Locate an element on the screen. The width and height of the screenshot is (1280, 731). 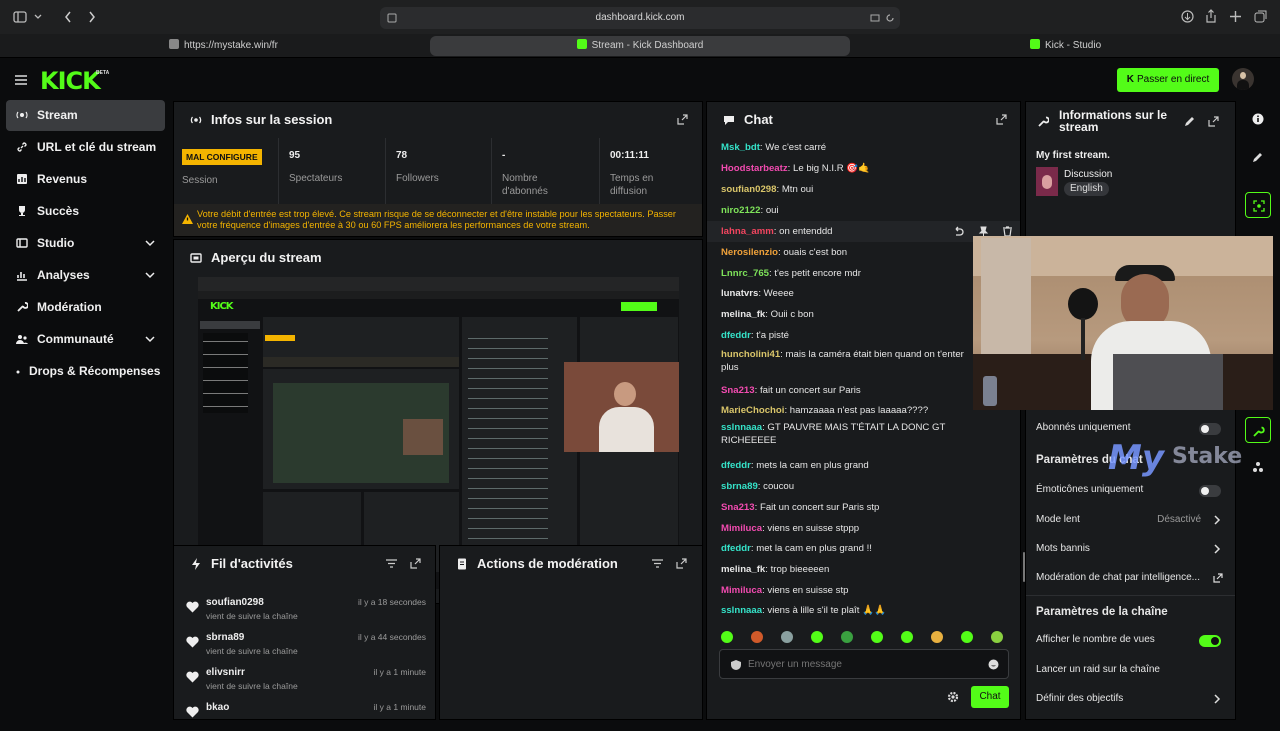
sidebar-item-community: Communauté is located at coordinates (85, 339).